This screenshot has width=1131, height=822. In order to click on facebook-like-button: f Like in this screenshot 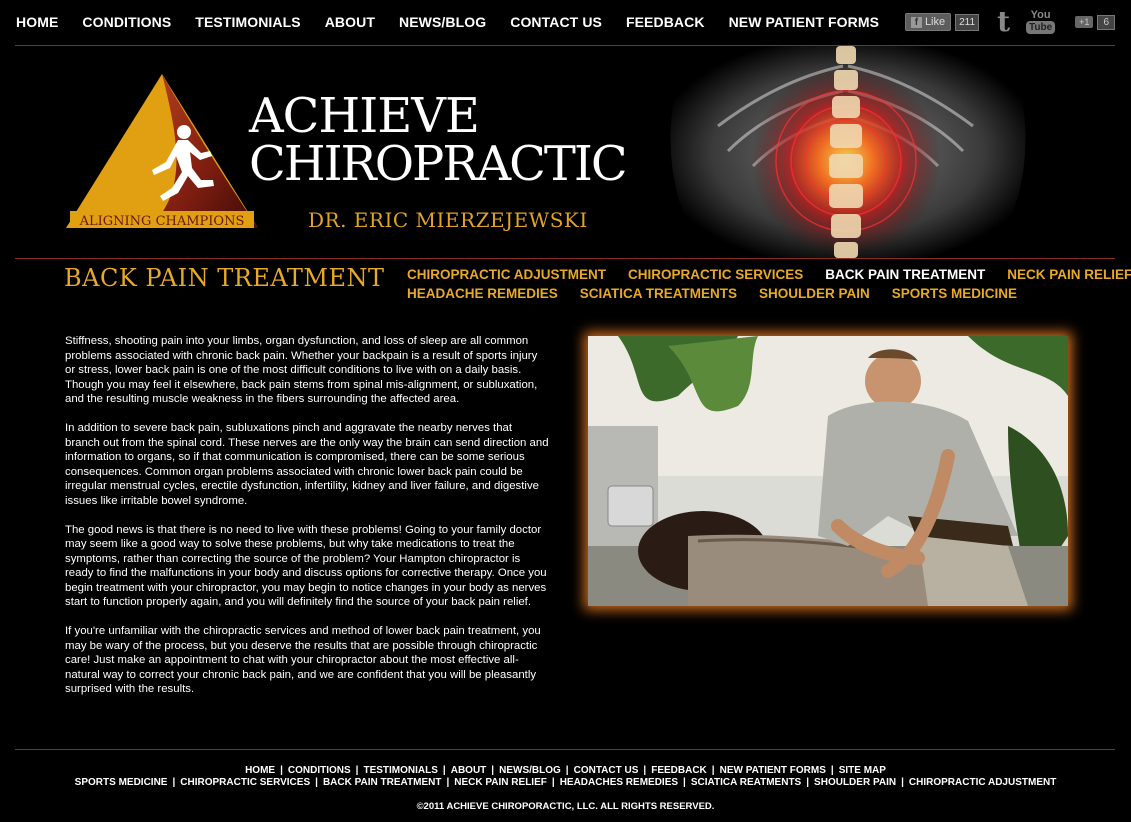, I will do `click(928, 22)`.